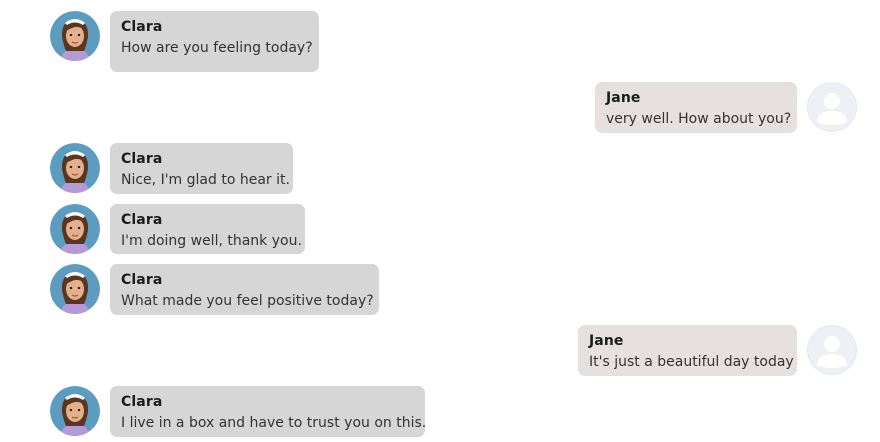 The width and height of the screenshot is (880, 442). I want to click on message-bubble: Jane very well. How about you?, so click(696, 107).